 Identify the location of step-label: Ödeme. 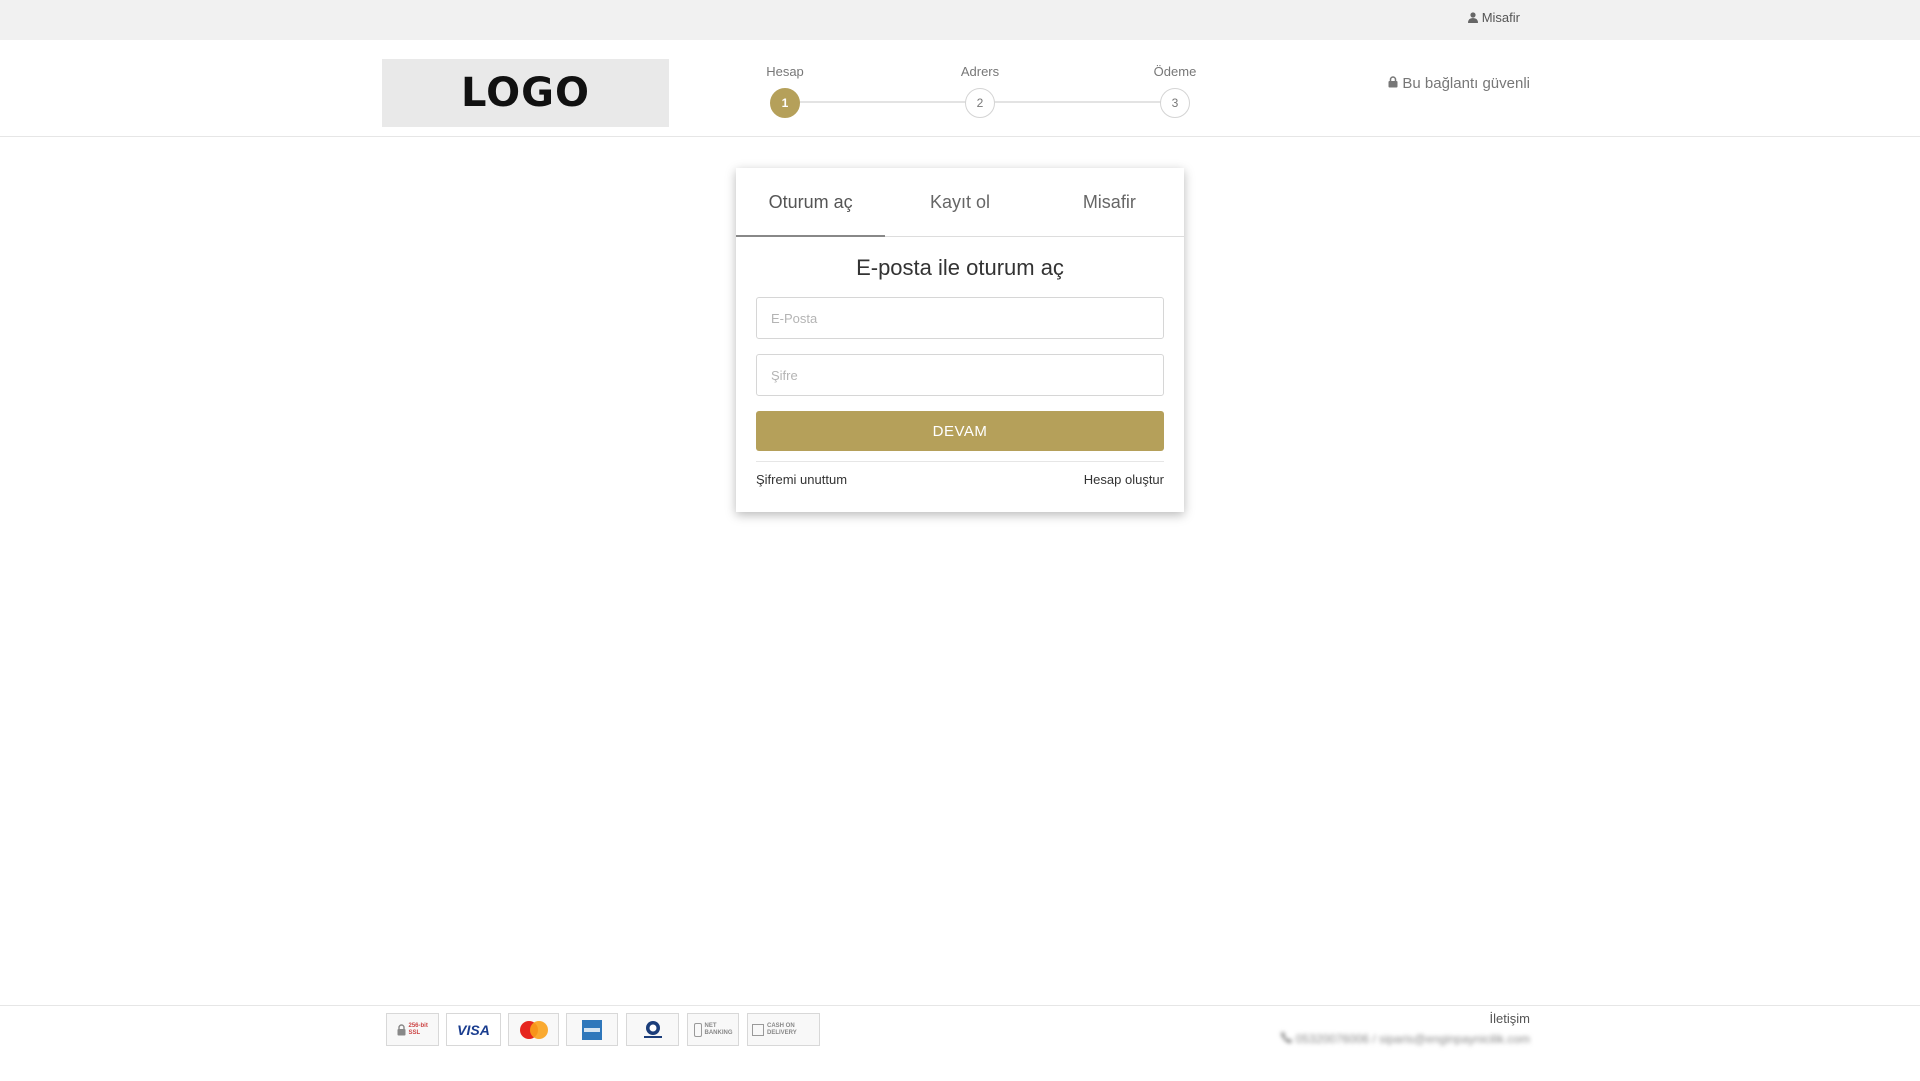
(1175, 71).